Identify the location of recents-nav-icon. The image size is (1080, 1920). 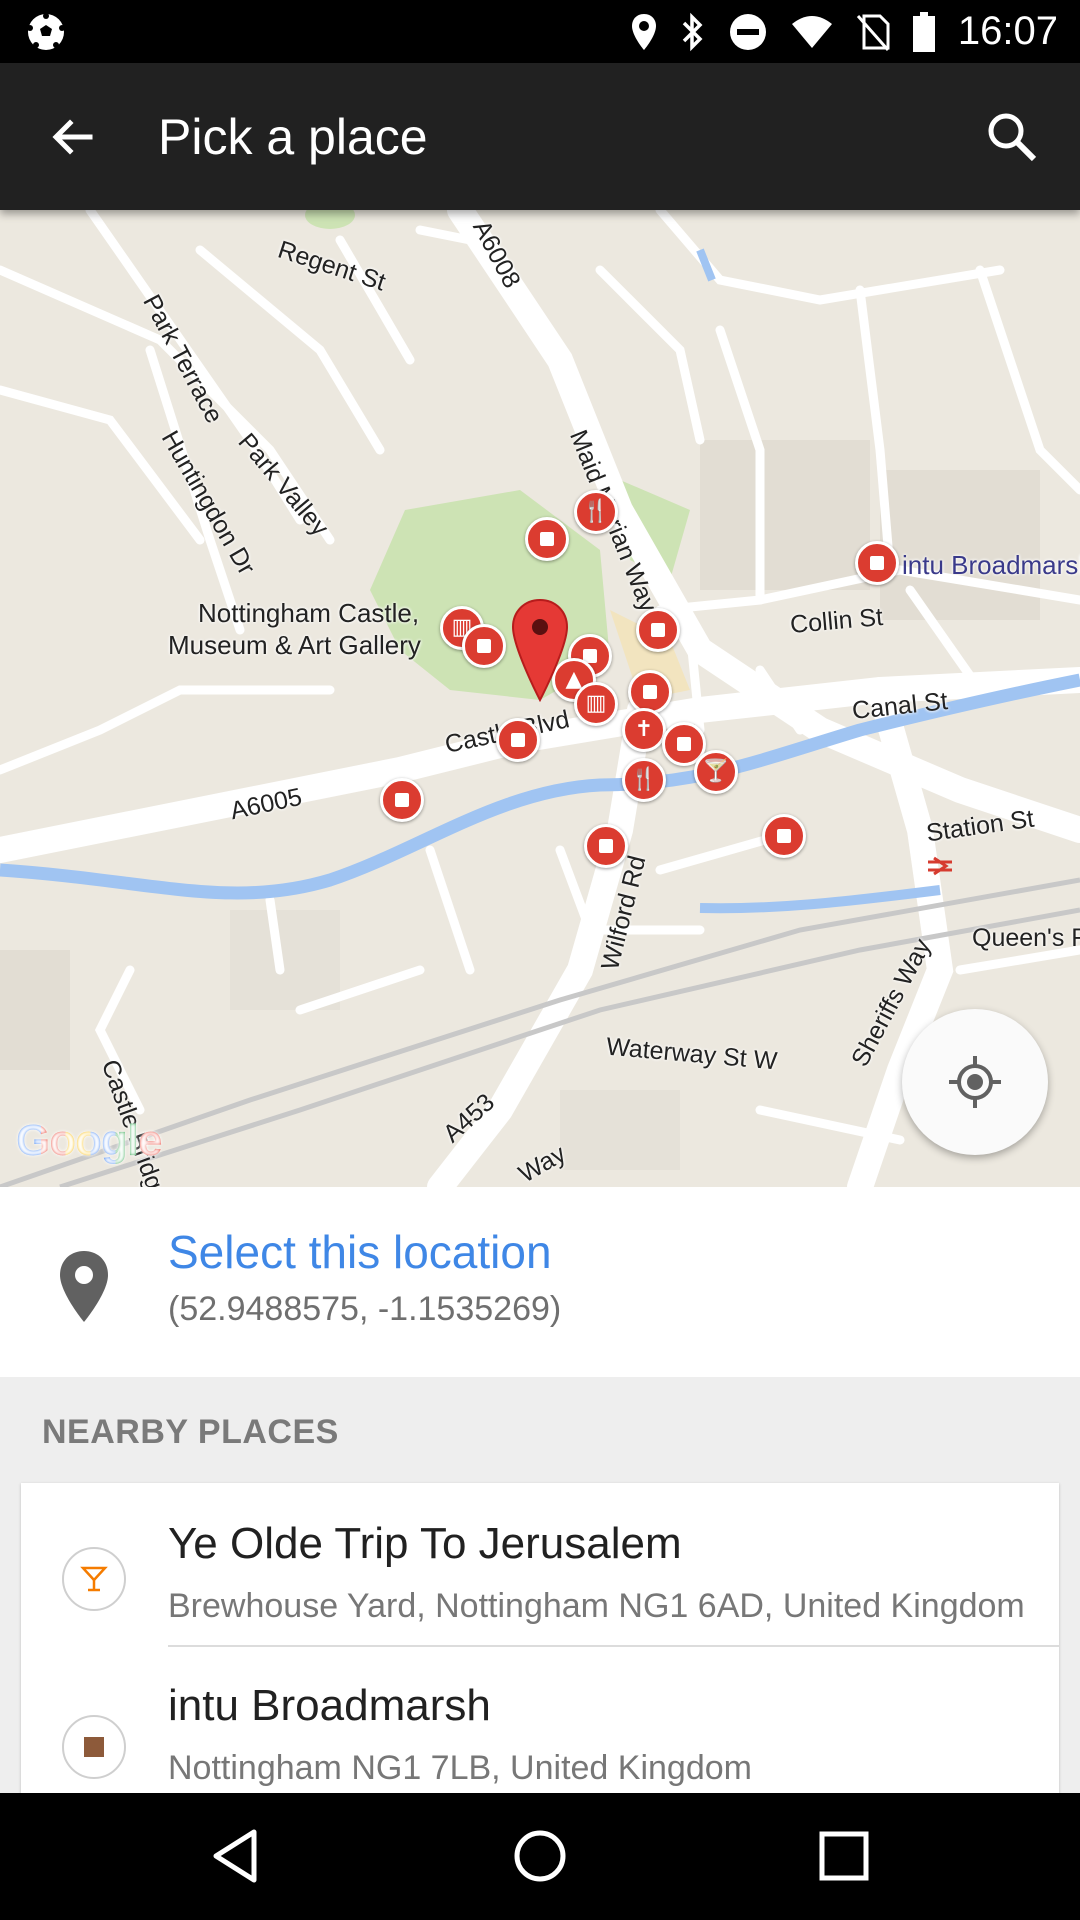
(844, 1856).